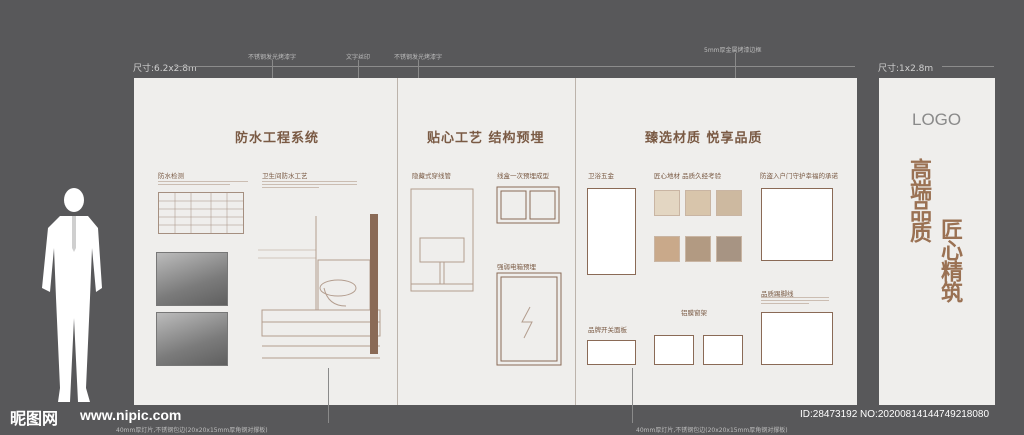 The height and width of the screenshot is (435, 1024). I want to click on skirting-frame, so click(797, 338).